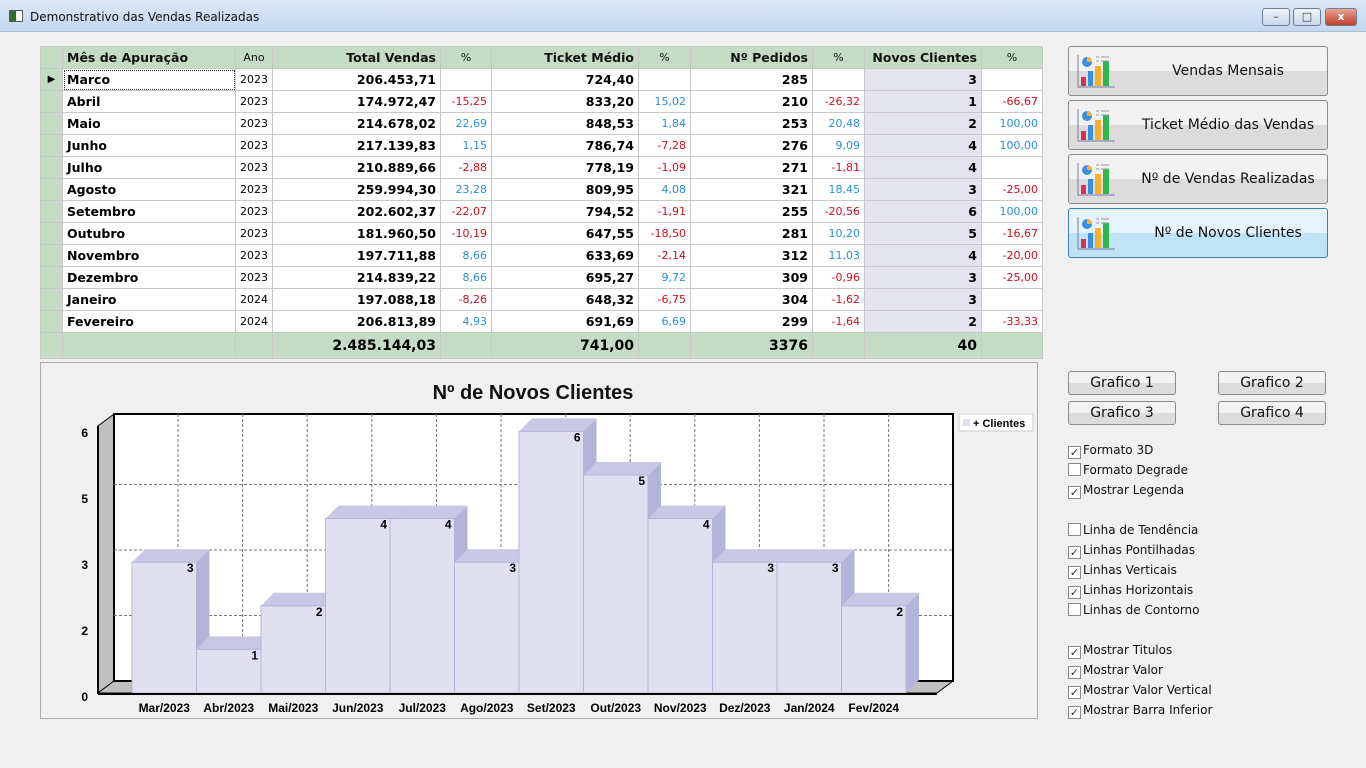 The image size is (1366, 768). I want to click on total-vendas-cell: 217.139,83, so click(356, 145).